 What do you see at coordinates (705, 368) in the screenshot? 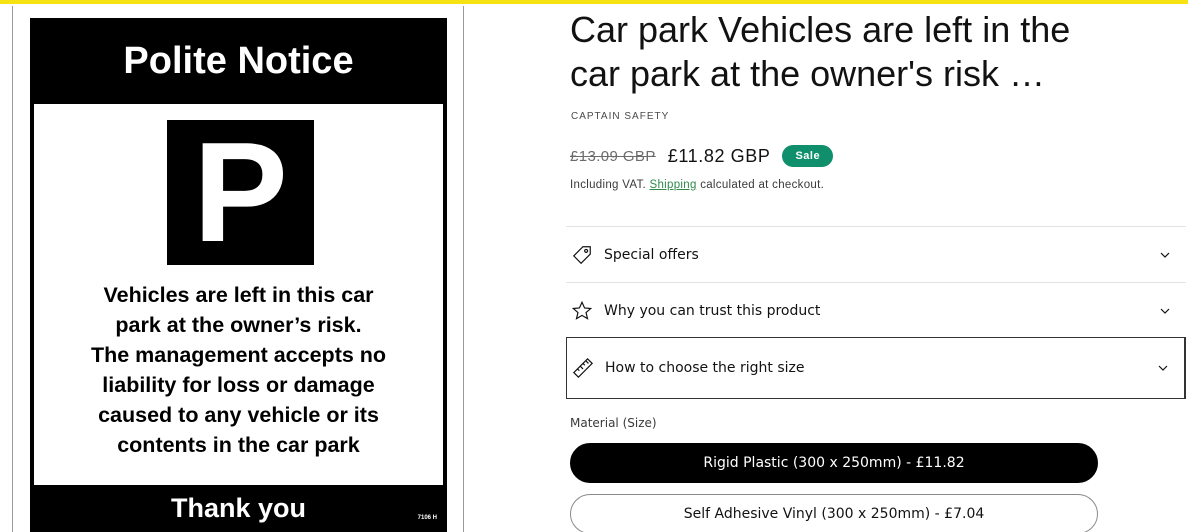
I see `accordion-label: How to choose the right size` at bounding box center [705, 368].